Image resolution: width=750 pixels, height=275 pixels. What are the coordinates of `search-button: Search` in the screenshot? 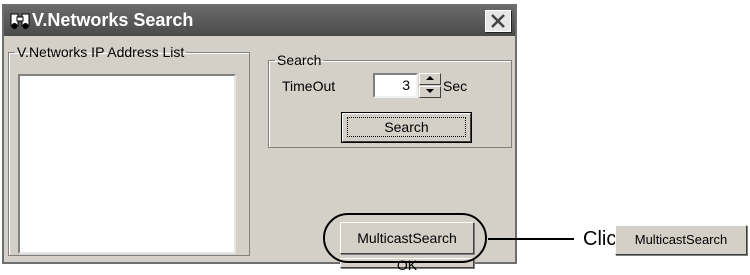 It's located at (406, 127).